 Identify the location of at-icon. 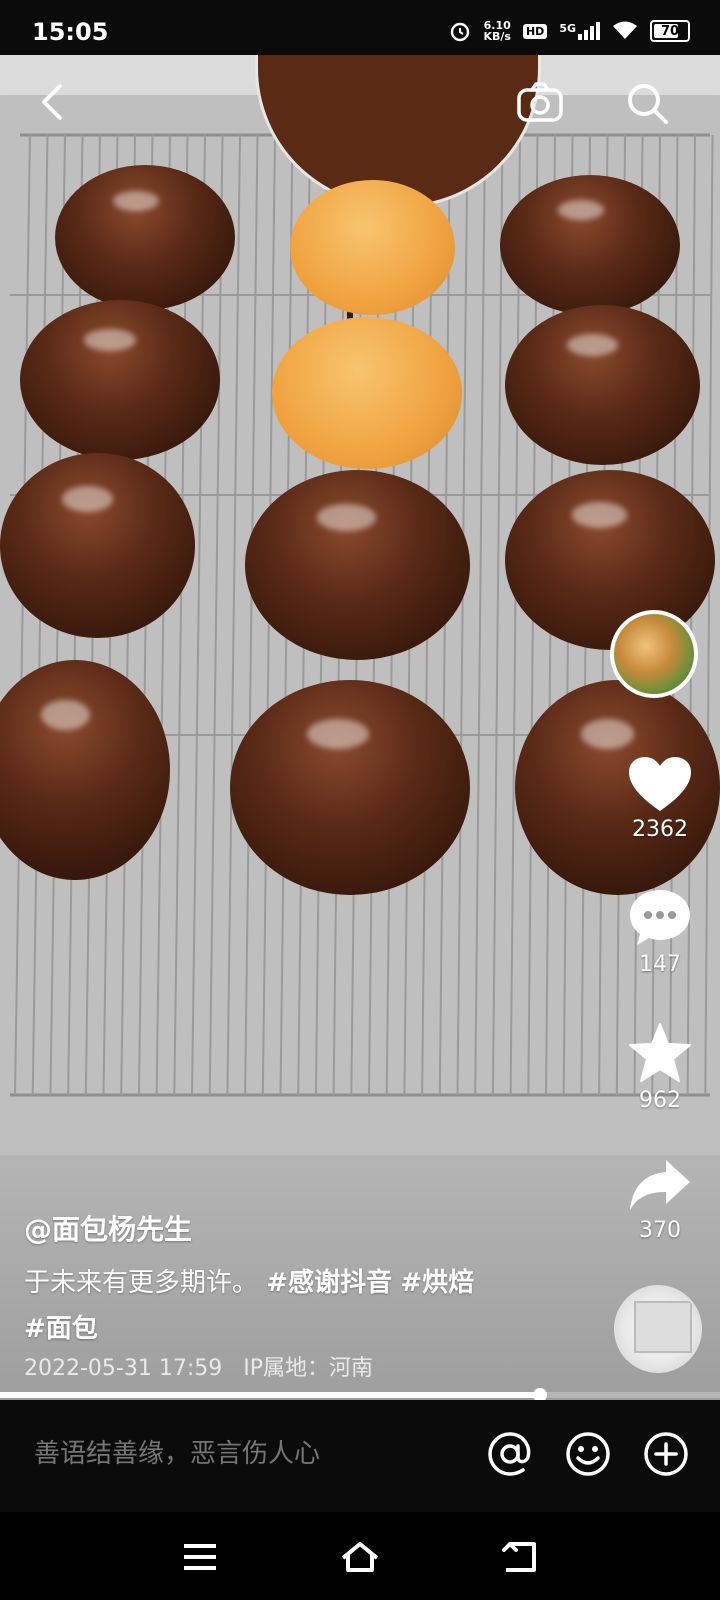
(510, 1454).